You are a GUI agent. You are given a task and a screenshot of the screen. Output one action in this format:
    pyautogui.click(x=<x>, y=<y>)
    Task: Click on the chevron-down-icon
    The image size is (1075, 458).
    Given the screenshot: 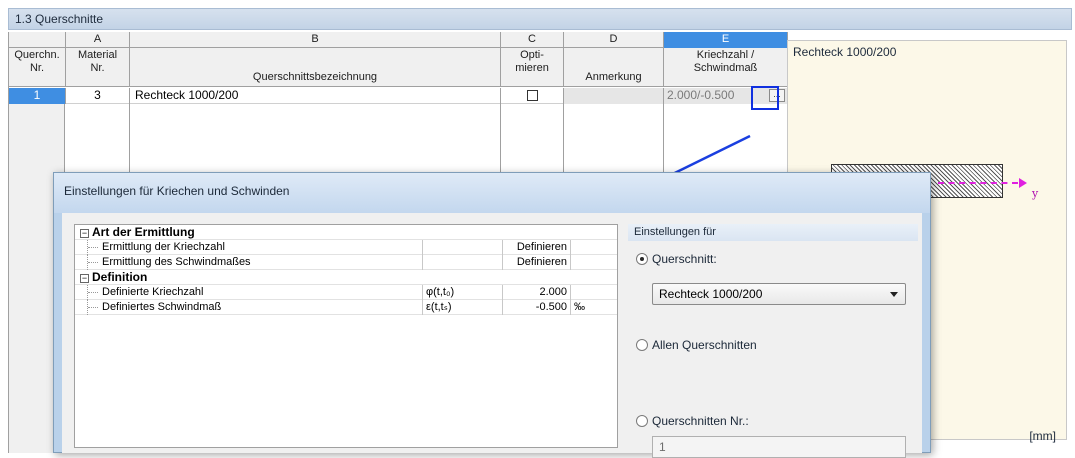 What is the action you would take?
    pyautogui.click(x=894, y=294)
    